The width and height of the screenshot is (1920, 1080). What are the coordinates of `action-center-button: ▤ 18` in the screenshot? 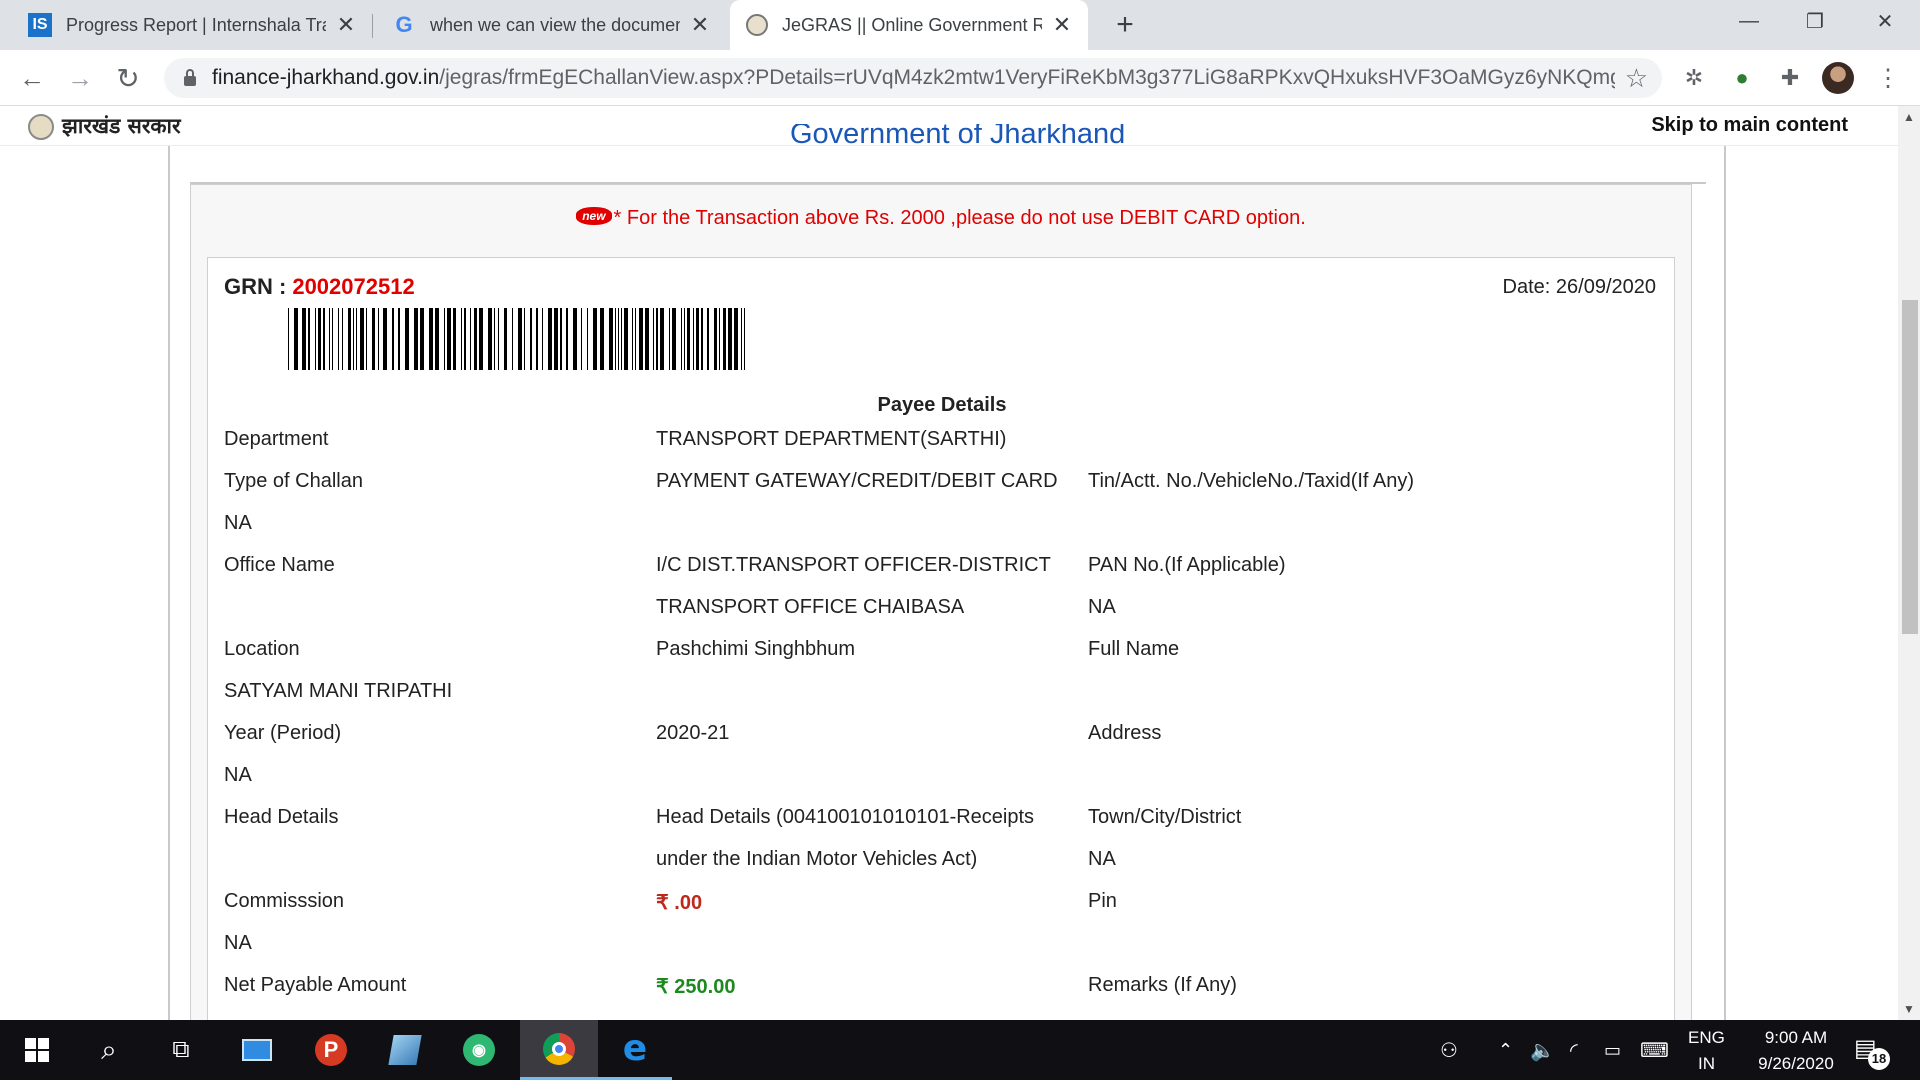 It's located at (1872, 1052).